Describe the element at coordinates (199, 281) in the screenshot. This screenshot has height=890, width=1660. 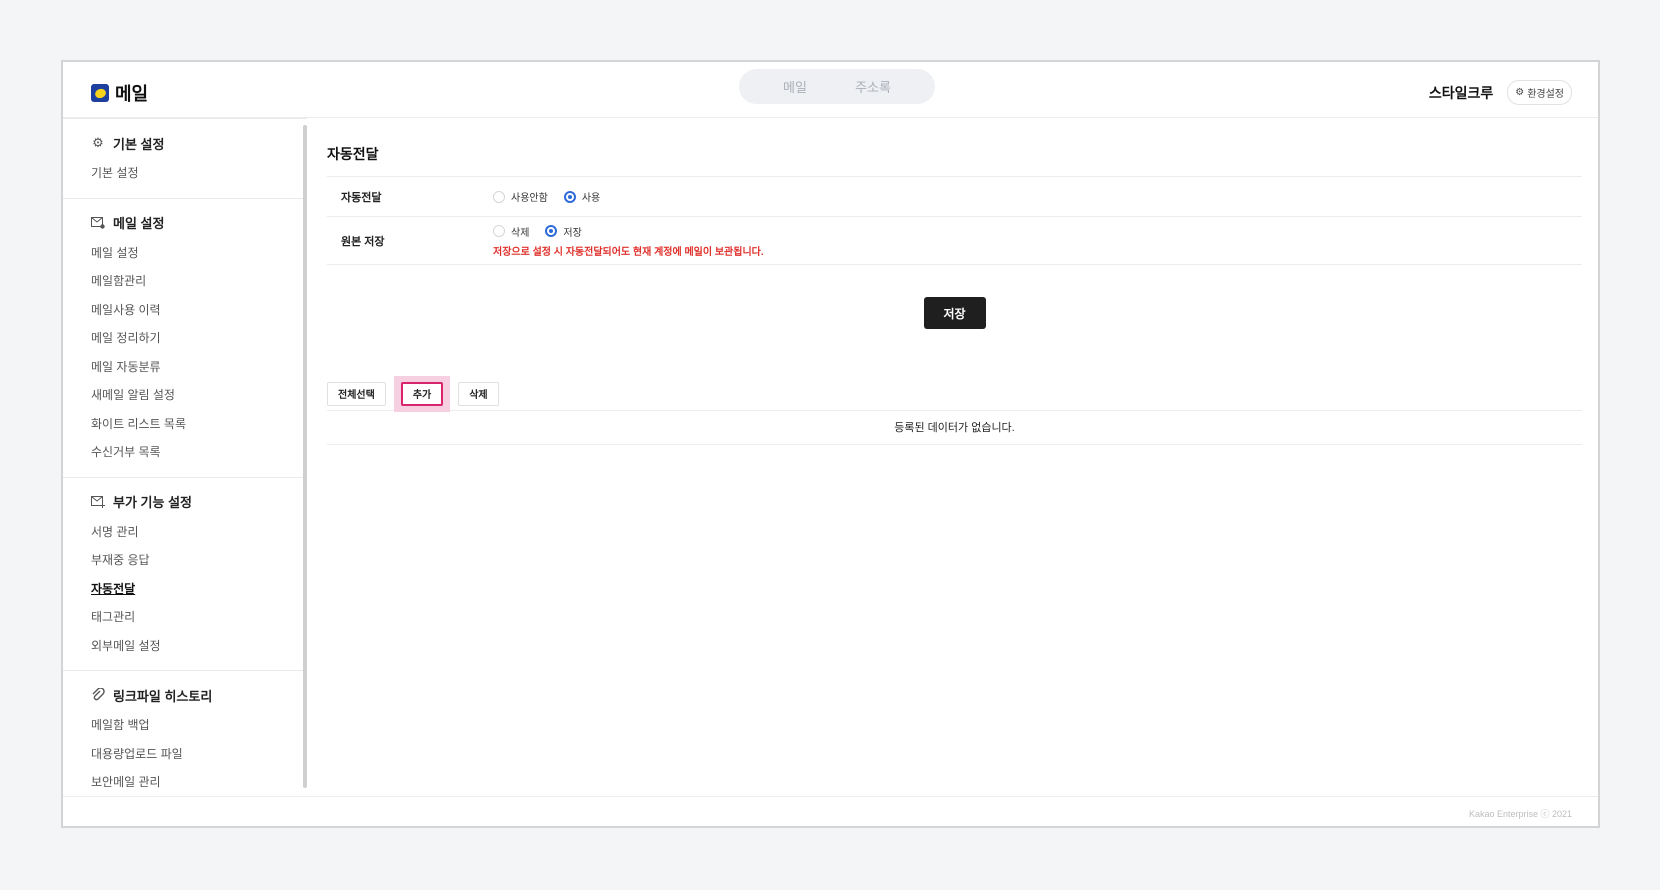
I see `sidebar-item-mailbox-manage: 메일함관리` at that location.